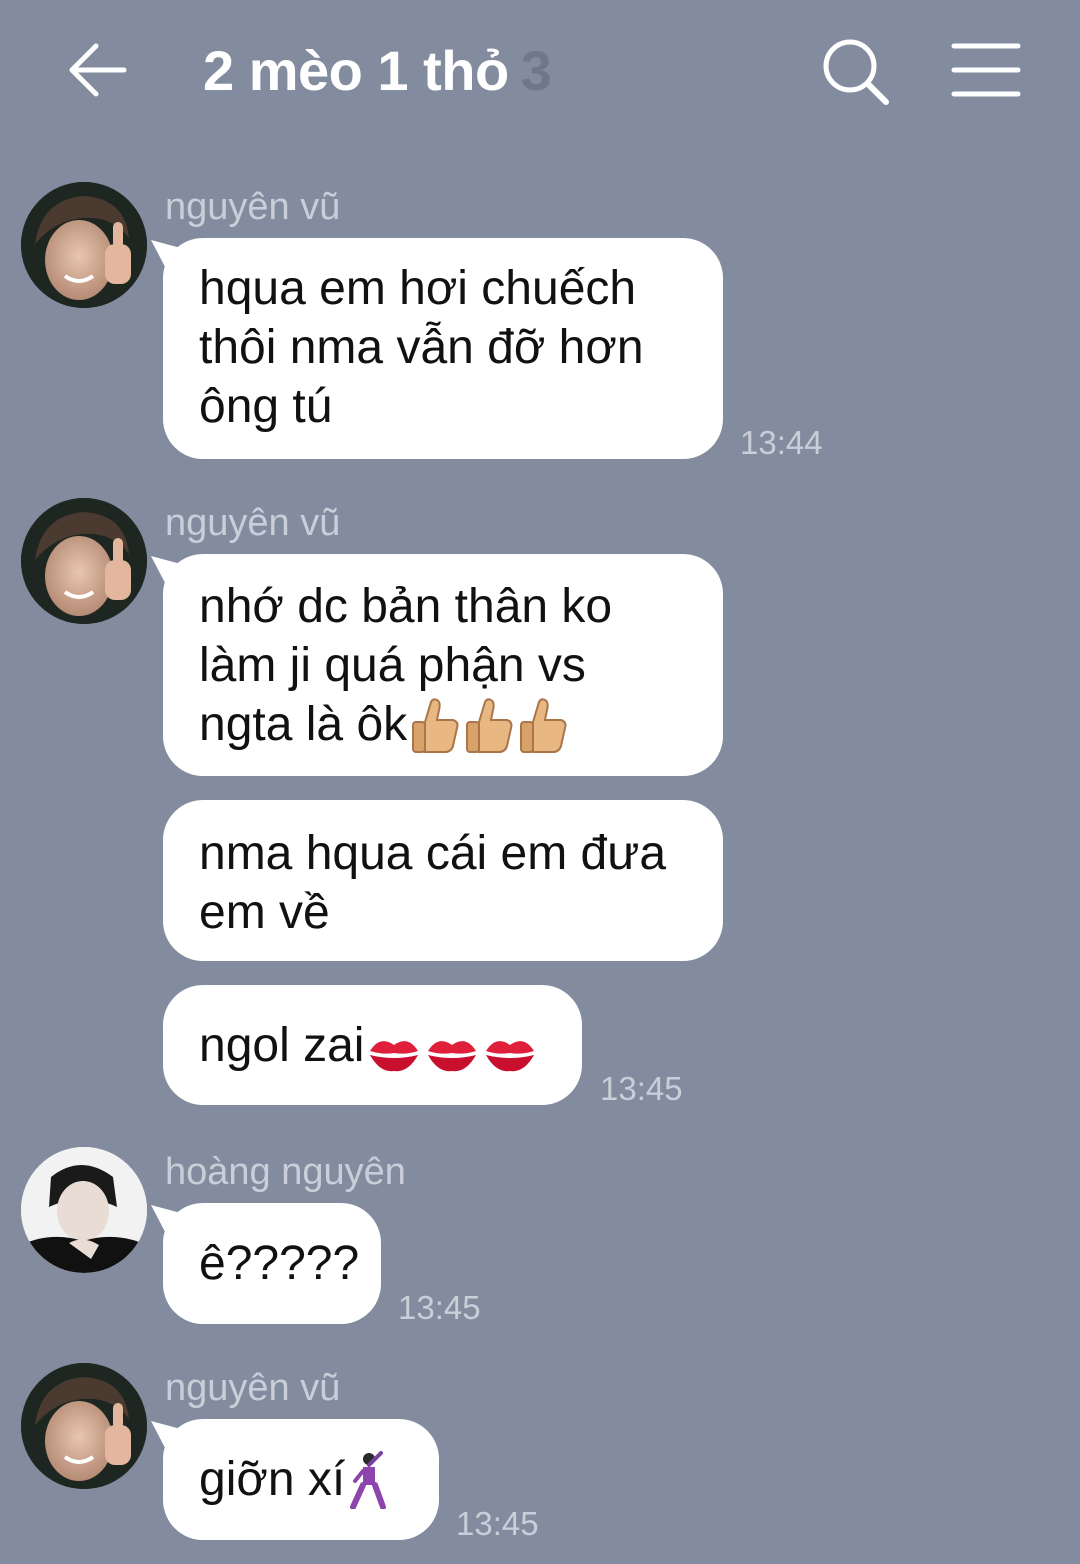  What do you see at coordinates (282, 1045) in the screenshot?
I see `message-text: ngol zai` at bounding box center [282, 1045].